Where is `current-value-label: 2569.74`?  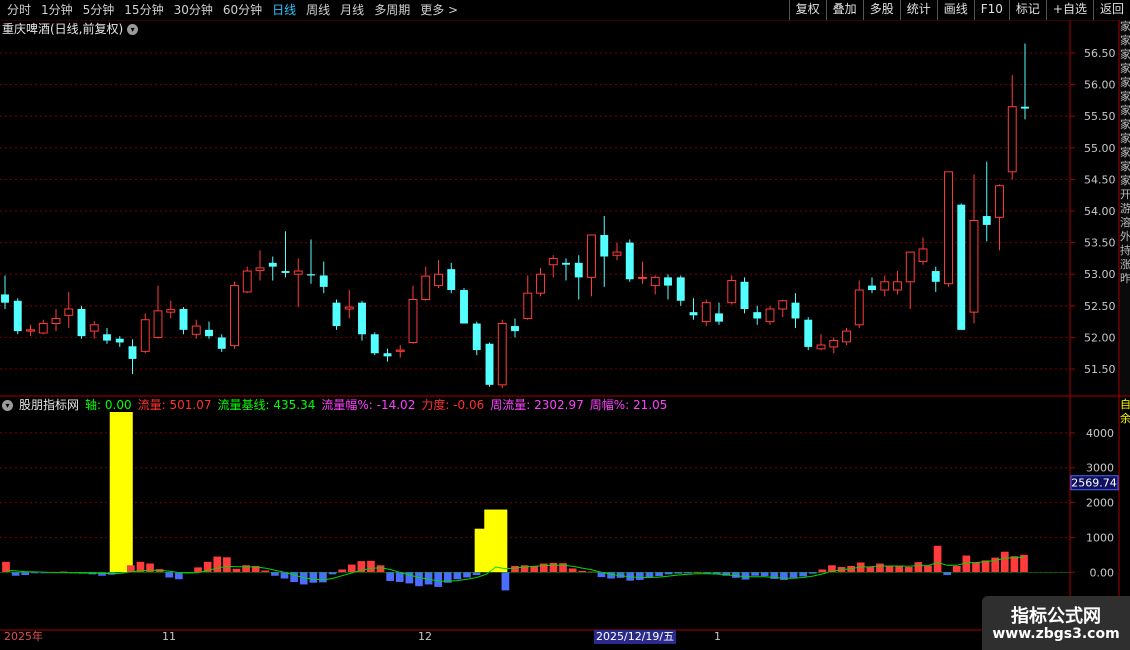 current-value-label: 2569.74 is located at coordinates (1094, 483).